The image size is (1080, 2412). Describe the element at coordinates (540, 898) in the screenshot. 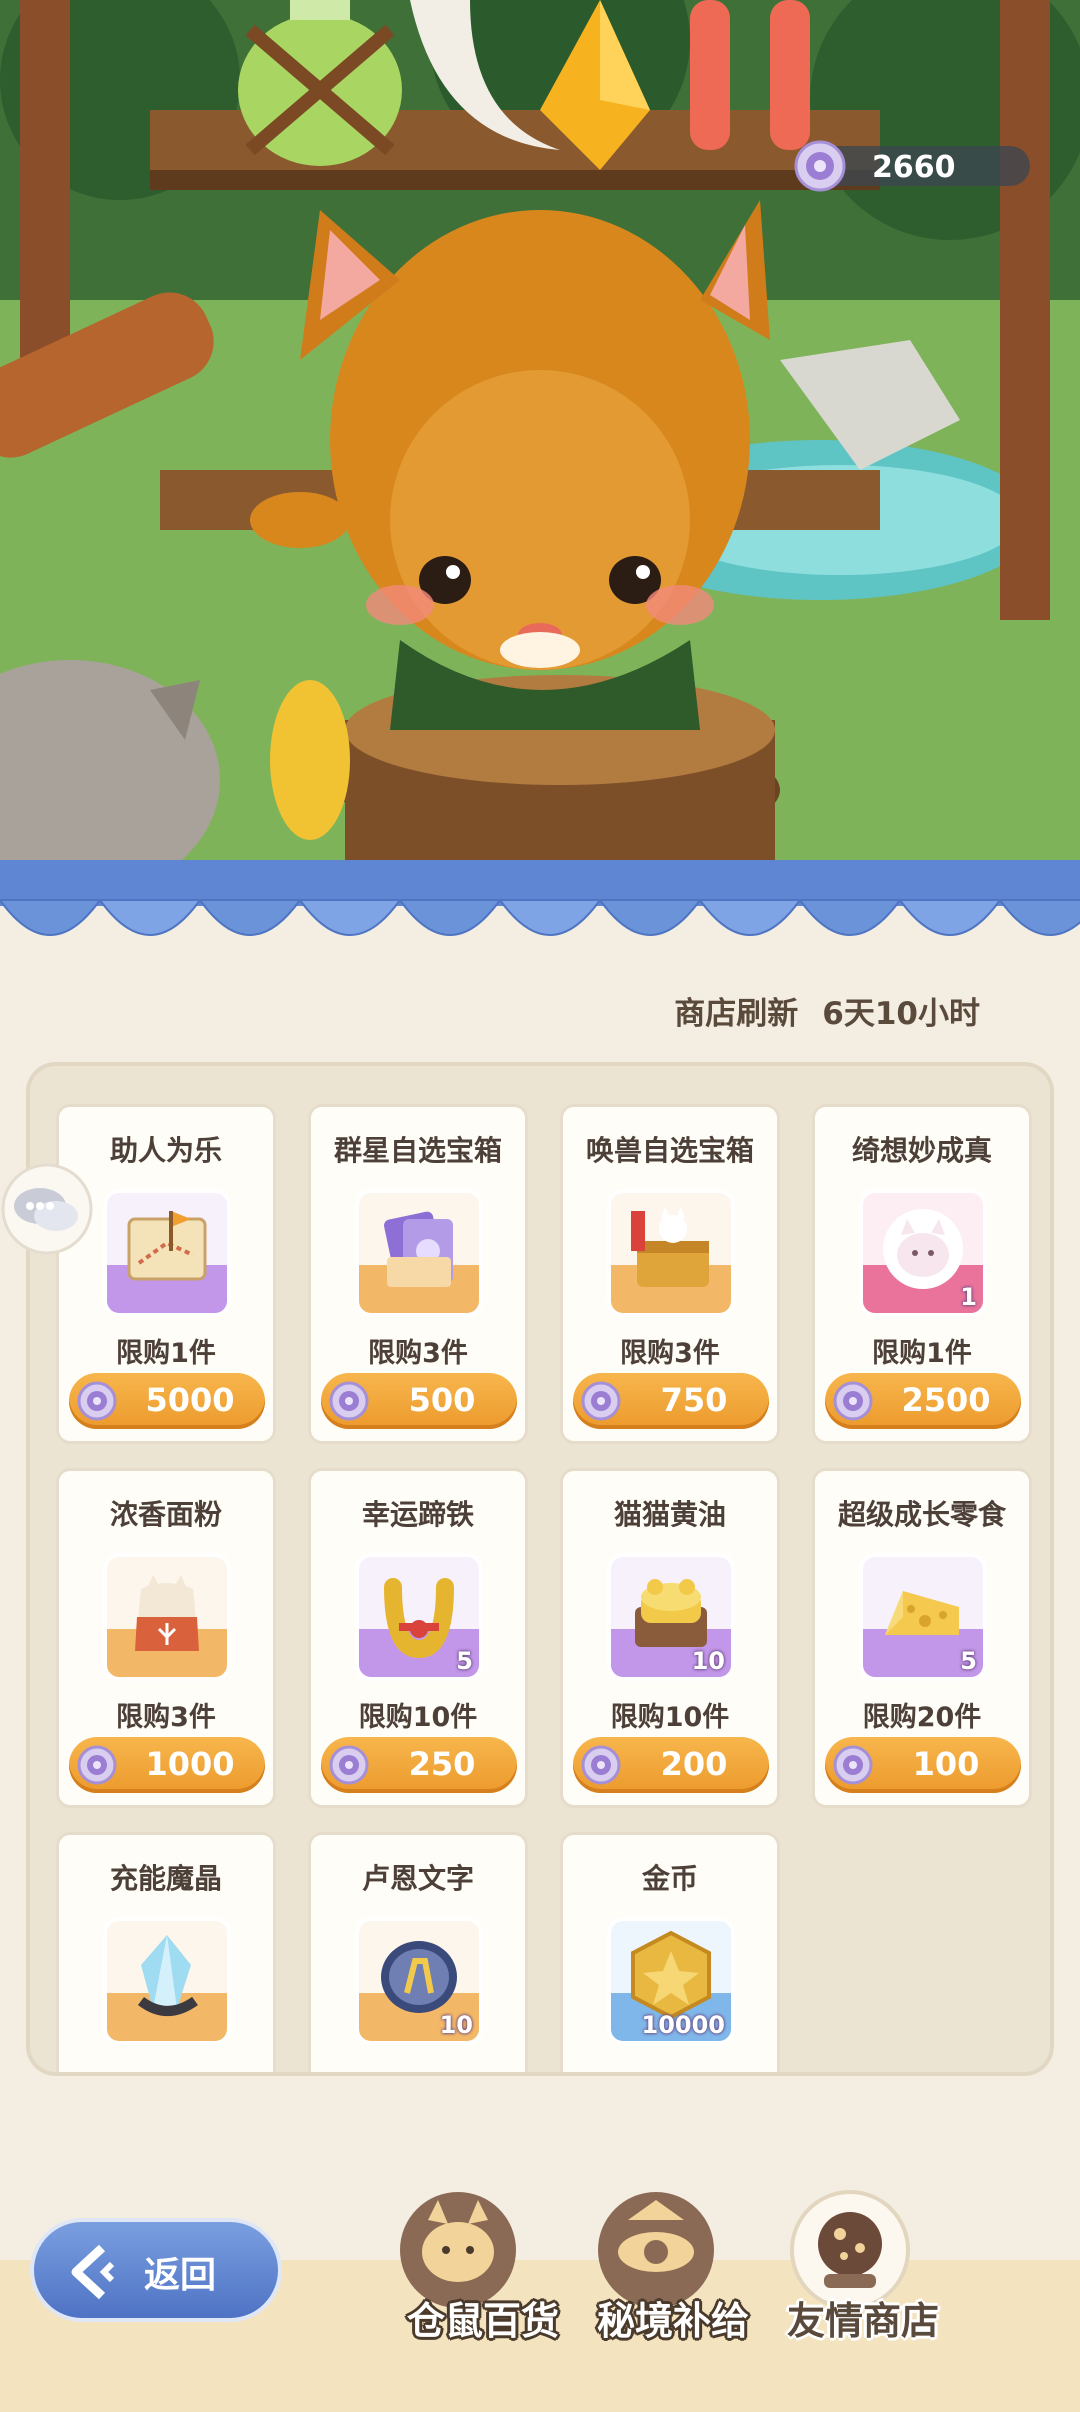

I see `shop-awning` at that location.